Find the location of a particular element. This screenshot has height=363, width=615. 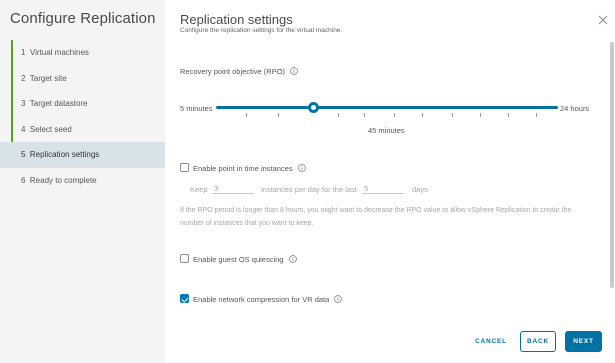

next-button: NEXT is located at coordinates (583, 341).